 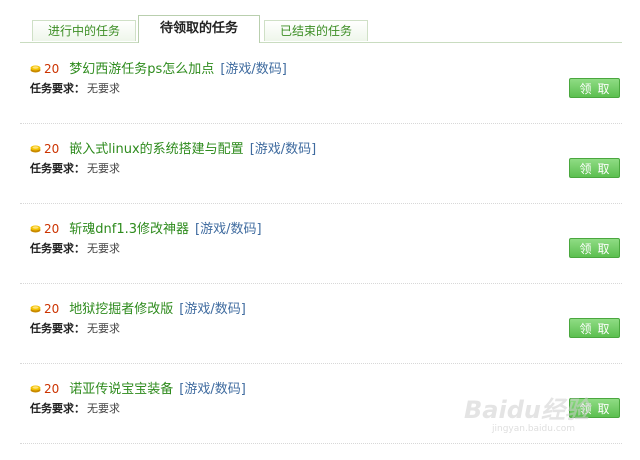 I want to click on task-title-line: 20 嵌入式linux的系统搭建与配置 [游戏/数码], so click(x=173, y=149).